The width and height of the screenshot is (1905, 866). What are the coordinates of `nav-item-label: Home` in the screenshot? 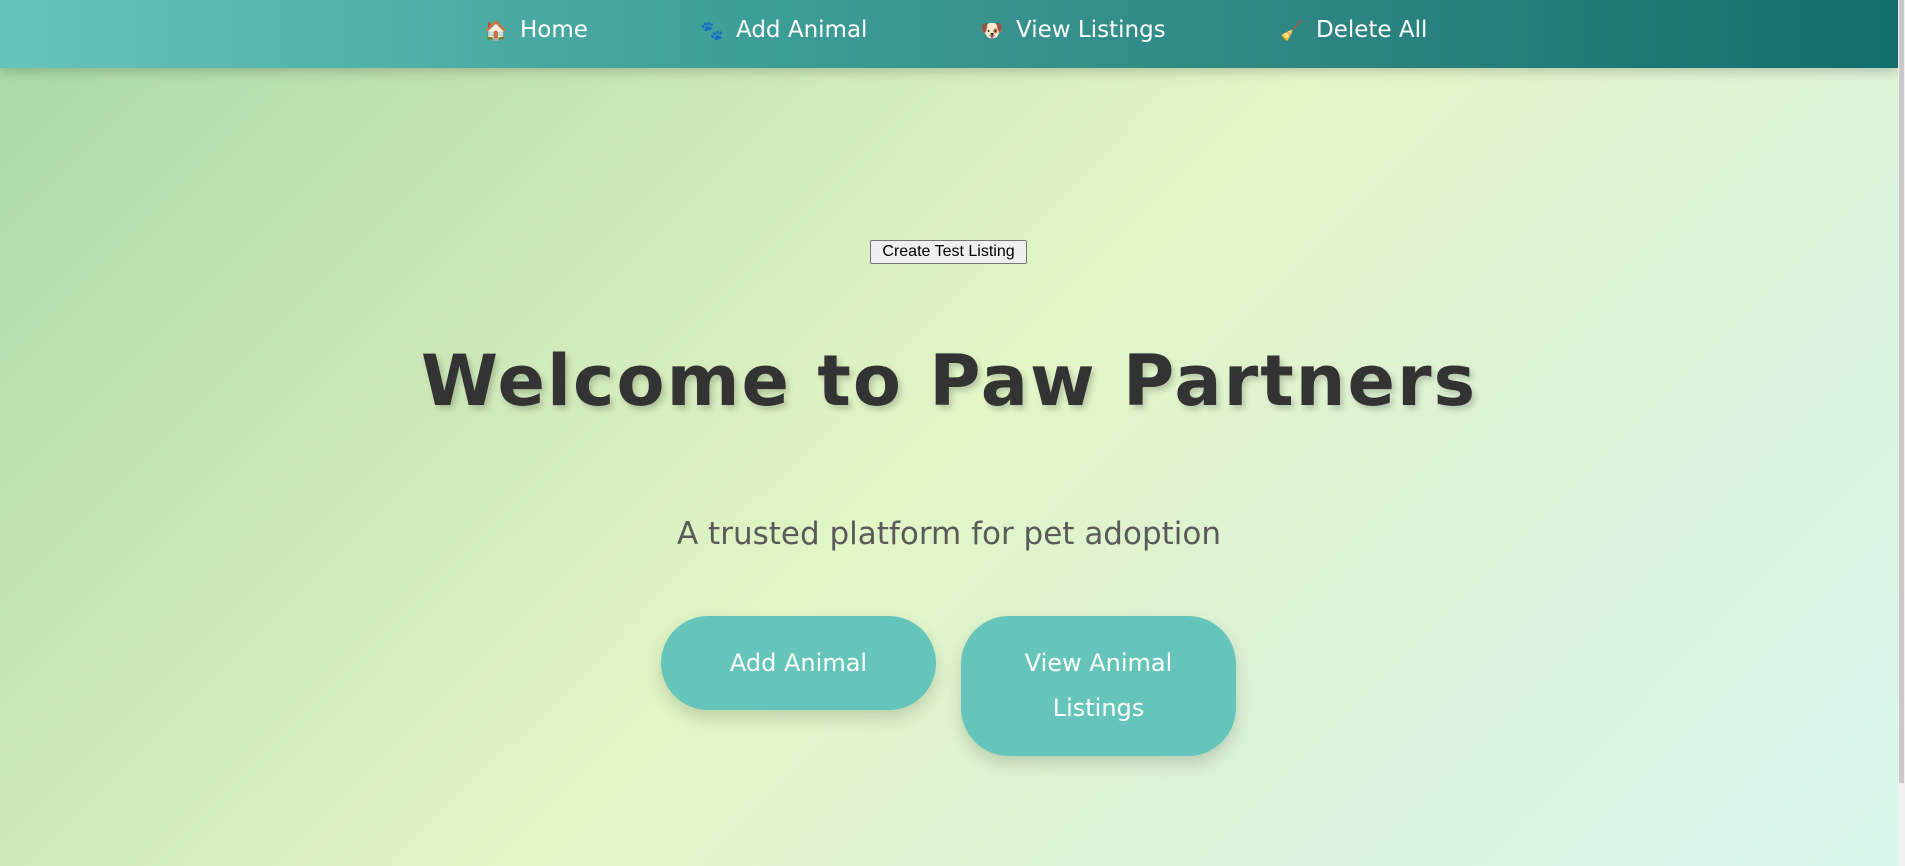 It's located at (554, 30).